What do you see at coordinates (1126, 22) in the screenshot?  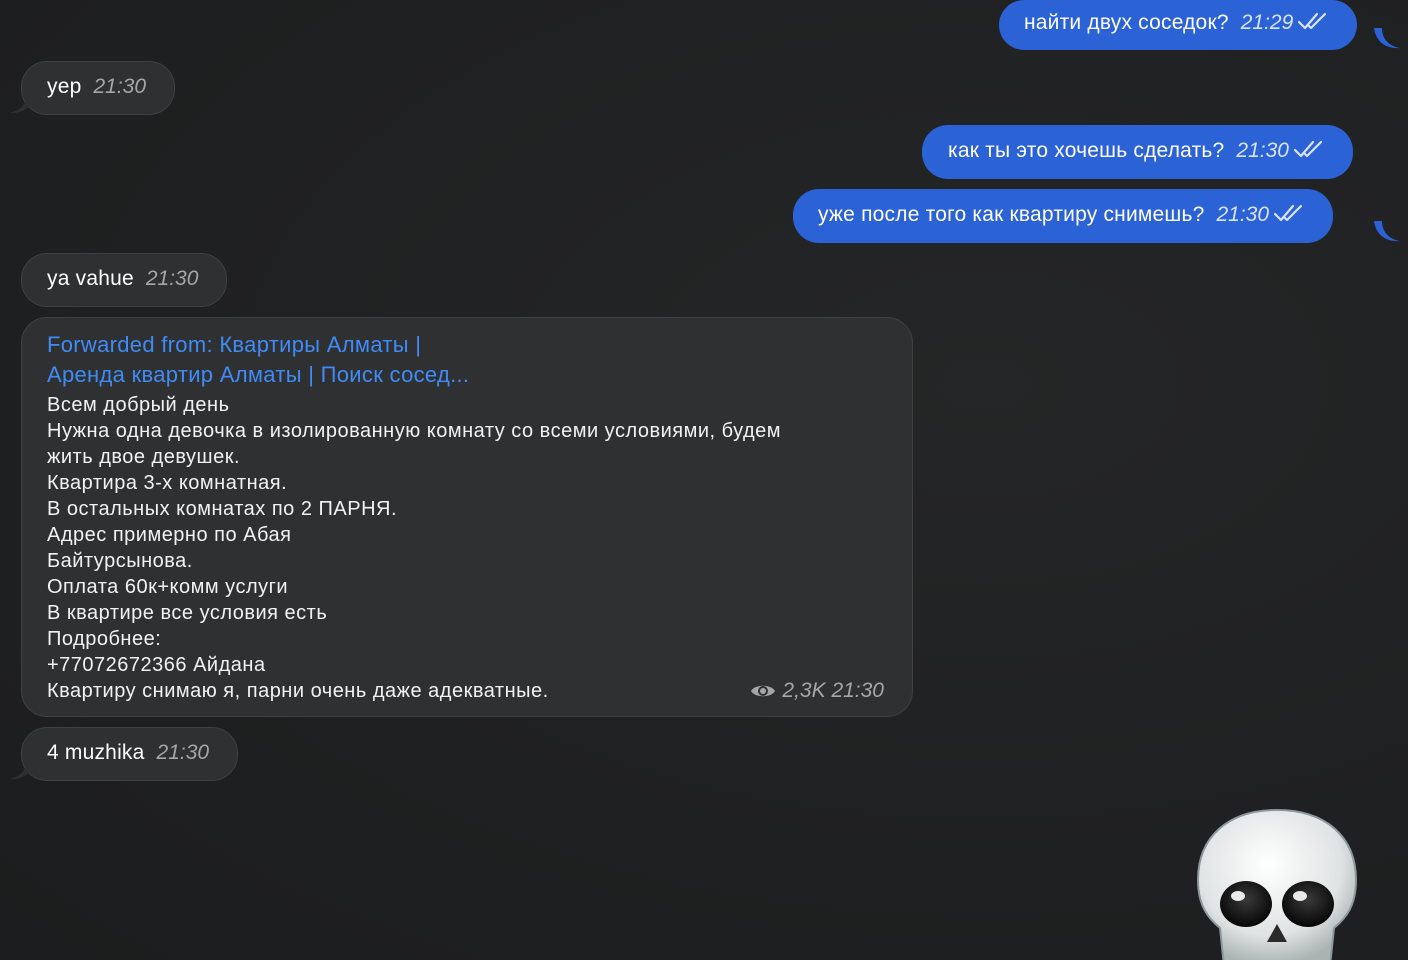 I see `message-text: найти двух соседок?` at bounding box center [1126, 22].